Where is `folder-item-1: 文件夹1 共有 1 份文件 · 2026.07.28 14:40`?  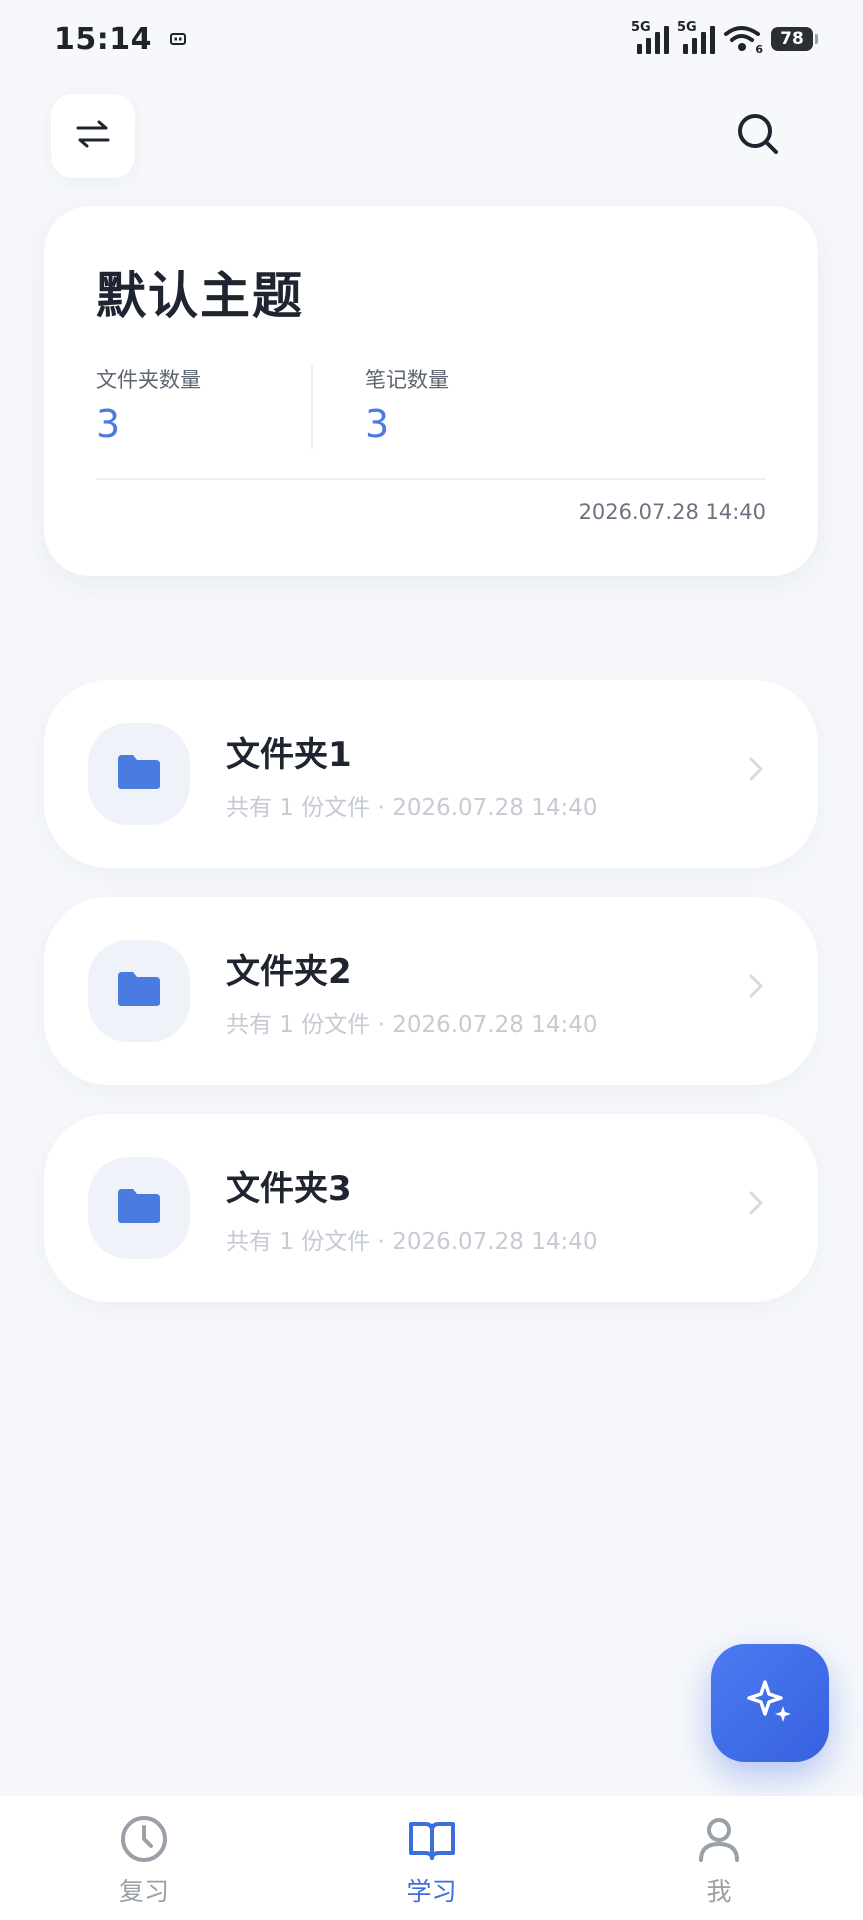
folder-item-1: 文件夹1 共有 1 份文件 · 2026.07.28 14:40 is located at coordinates (431, 774).